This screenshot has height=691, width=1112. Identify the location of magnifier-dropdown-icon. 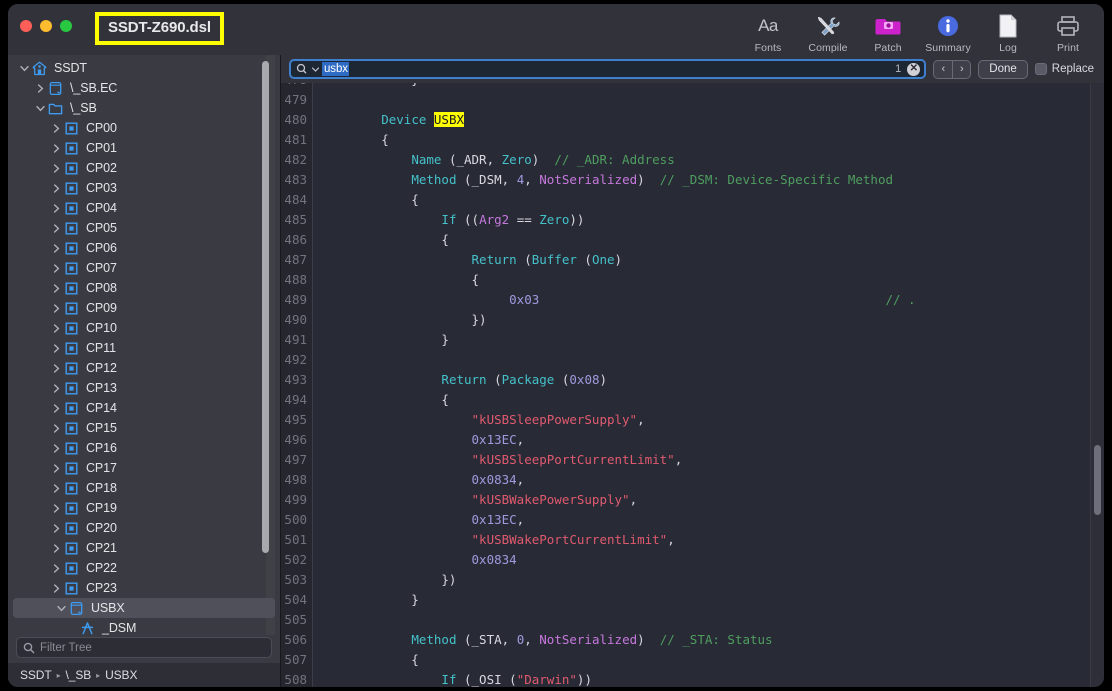
(302, 69).